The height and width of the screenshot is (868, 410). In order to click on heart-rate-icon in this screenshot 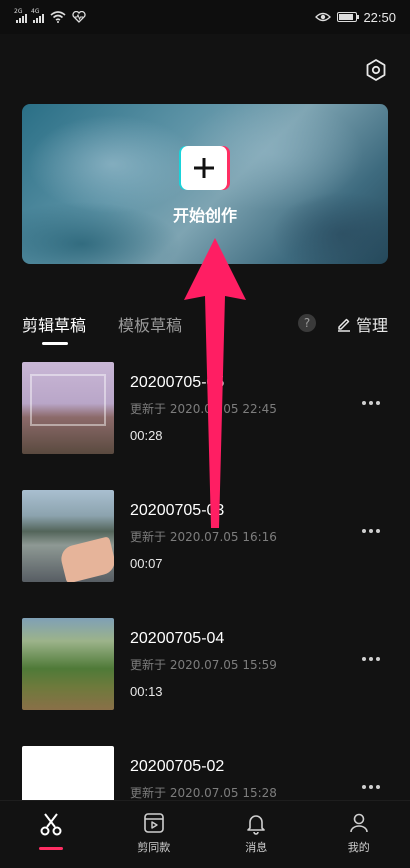, I will do `click(79, 17)`.